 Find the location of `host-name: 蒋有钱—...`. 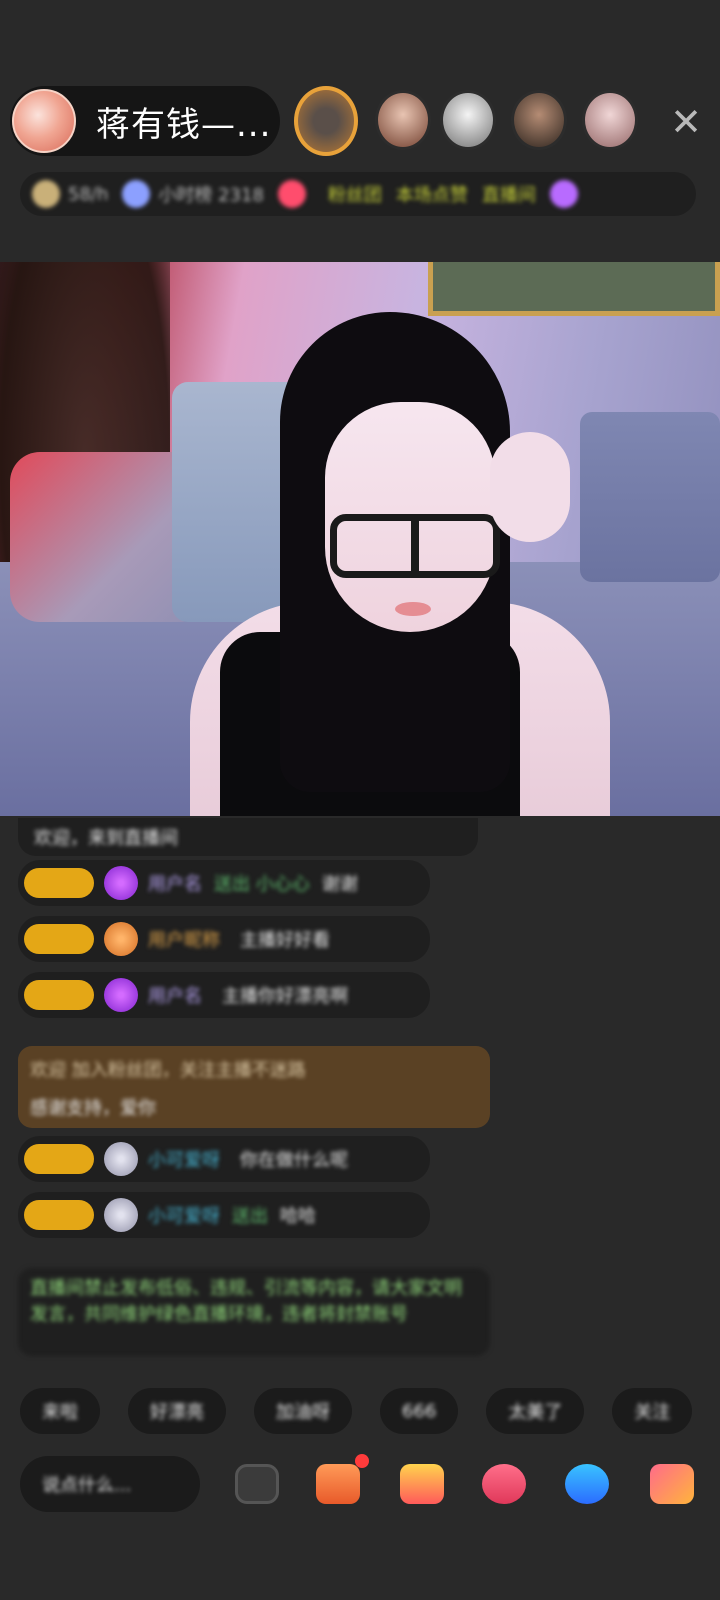

host-name: 蒋有钱—... is located at coordinates (184, 124).